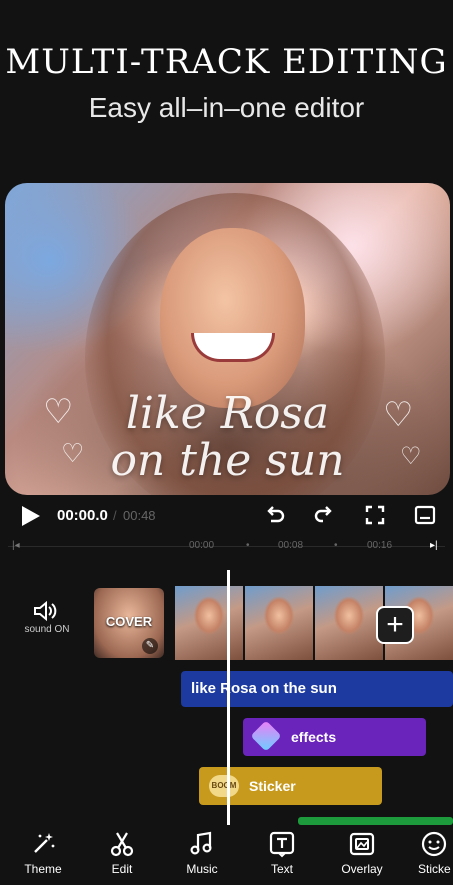 Image resolution: width=453 pixels, height=885 pixels. What do you see at coordinates (434, 844) in the screenshot?
I see `sticker-icon` at bounding box center [434, 844].